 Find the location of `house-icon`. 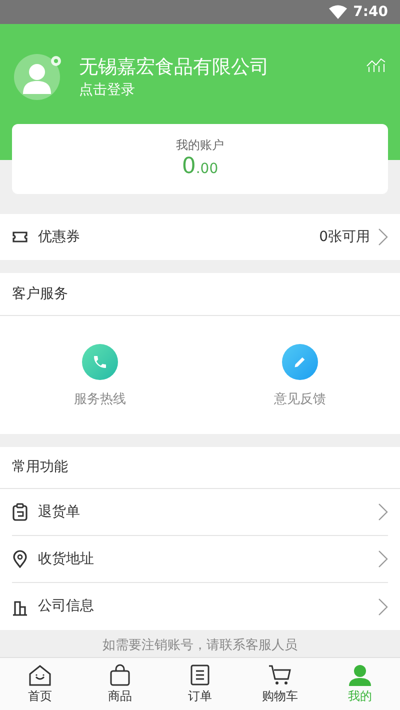

house-icon is located at coordinates (40, 675).